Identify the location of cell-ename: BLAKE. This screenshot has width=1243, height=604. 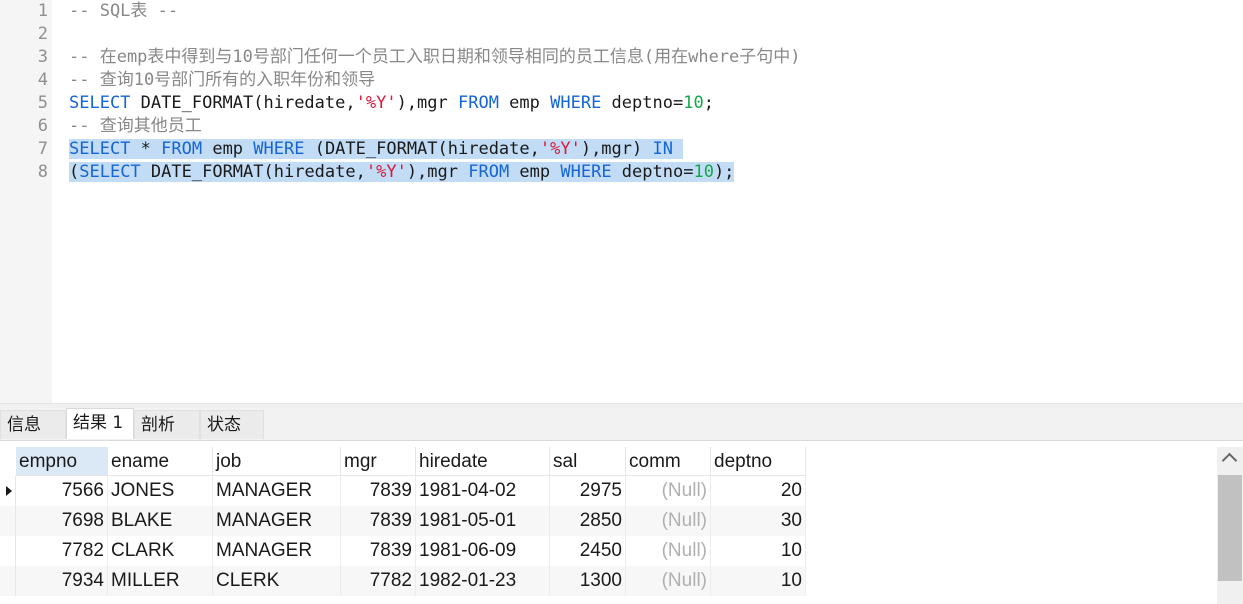
(160, 521).